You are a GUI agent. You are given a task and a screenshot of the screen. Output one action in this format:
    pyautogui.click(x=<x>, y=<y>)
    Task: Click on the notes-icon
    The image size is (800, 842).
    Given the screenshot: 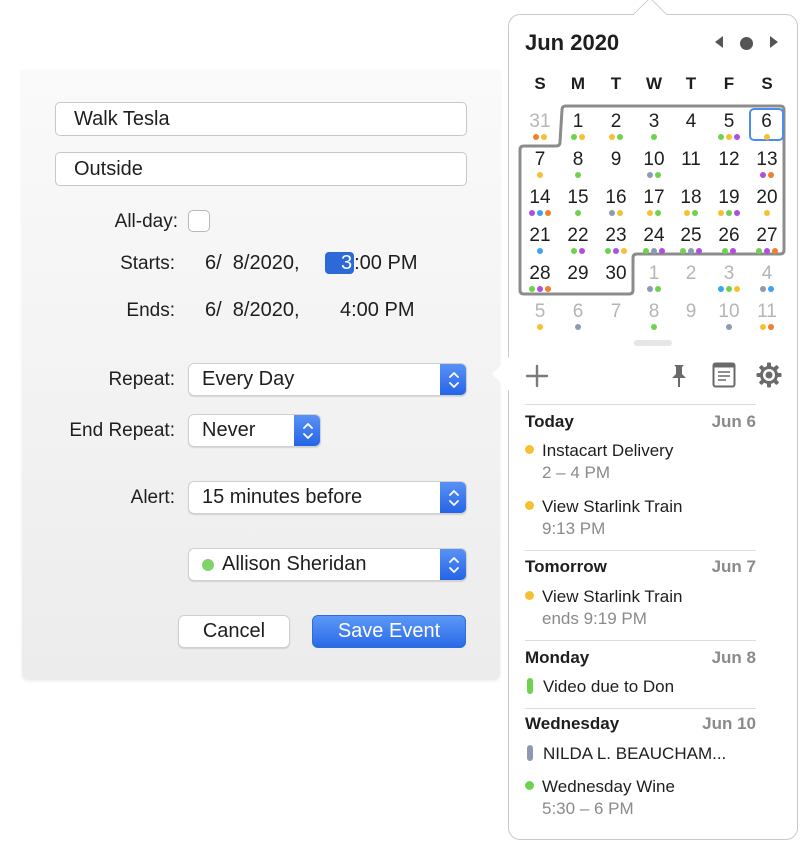 What is the action you would take?
    pyautogui.click(x=724, y=375)
    